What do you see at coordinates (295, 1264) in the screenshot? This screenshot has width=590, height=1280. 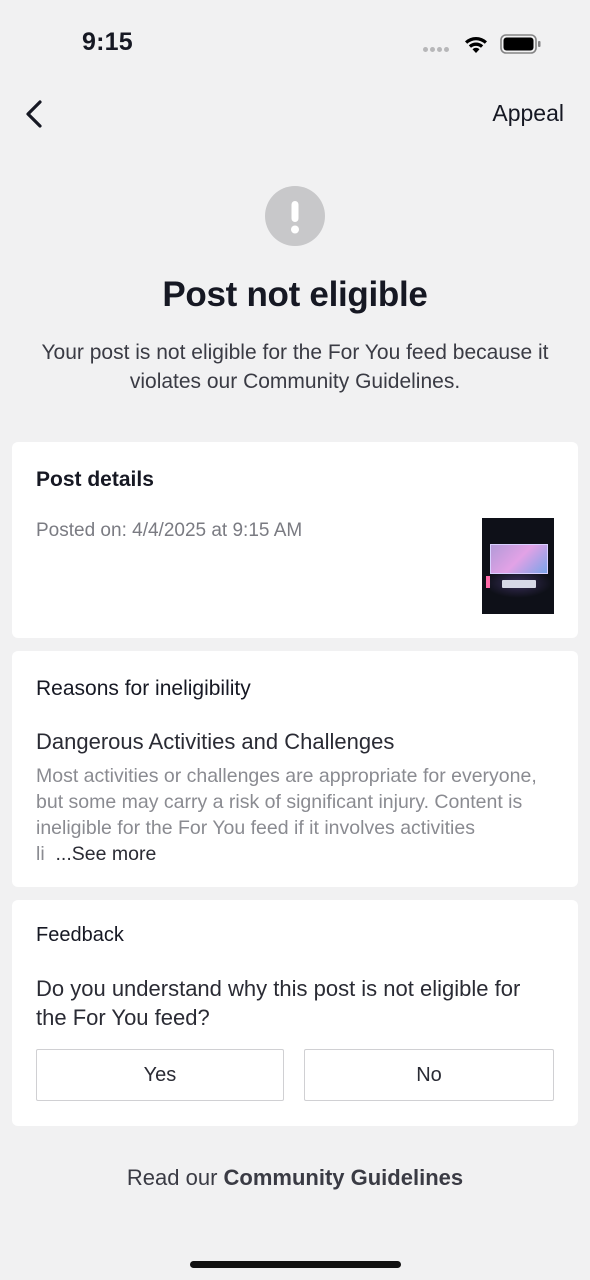 I see `home-indicator` at bounding box center [295, 1264].